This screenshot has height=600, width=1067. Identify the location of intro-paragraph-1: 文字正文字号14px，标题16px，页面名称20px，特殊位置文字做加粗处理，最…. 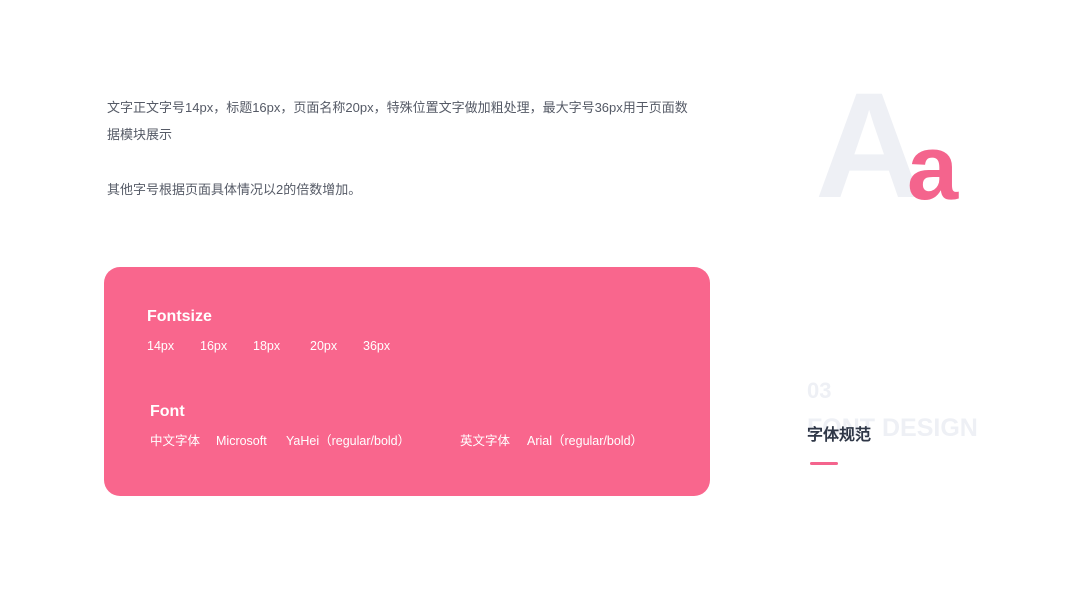
(412, 121).